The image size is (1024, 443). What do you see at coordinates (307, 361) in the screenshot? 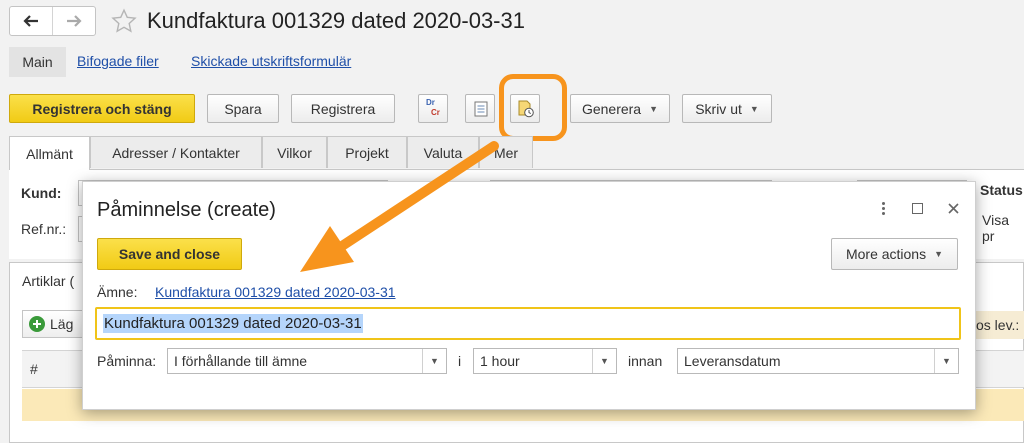
I see `relation-select: I förhållande till ämne ▼` at bounding box center [307, 361].